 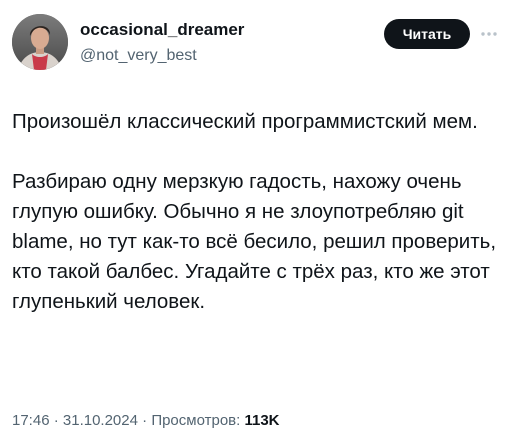 I want to click on follow-button: Читать, so click(x=427, y=34).